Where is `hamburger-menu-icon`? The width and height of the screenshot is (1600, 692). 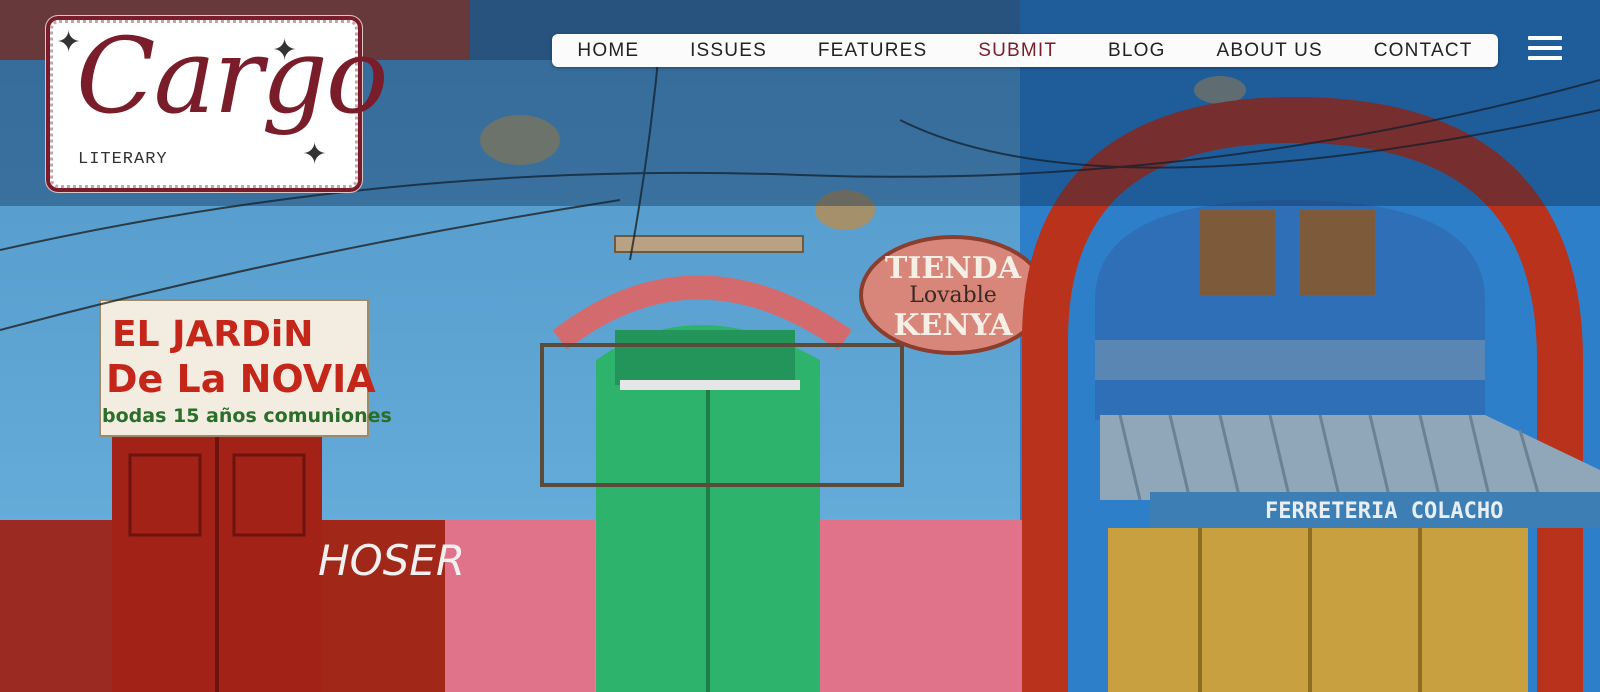 hamburger-menu-icon is located at coordinates (1545, 50).